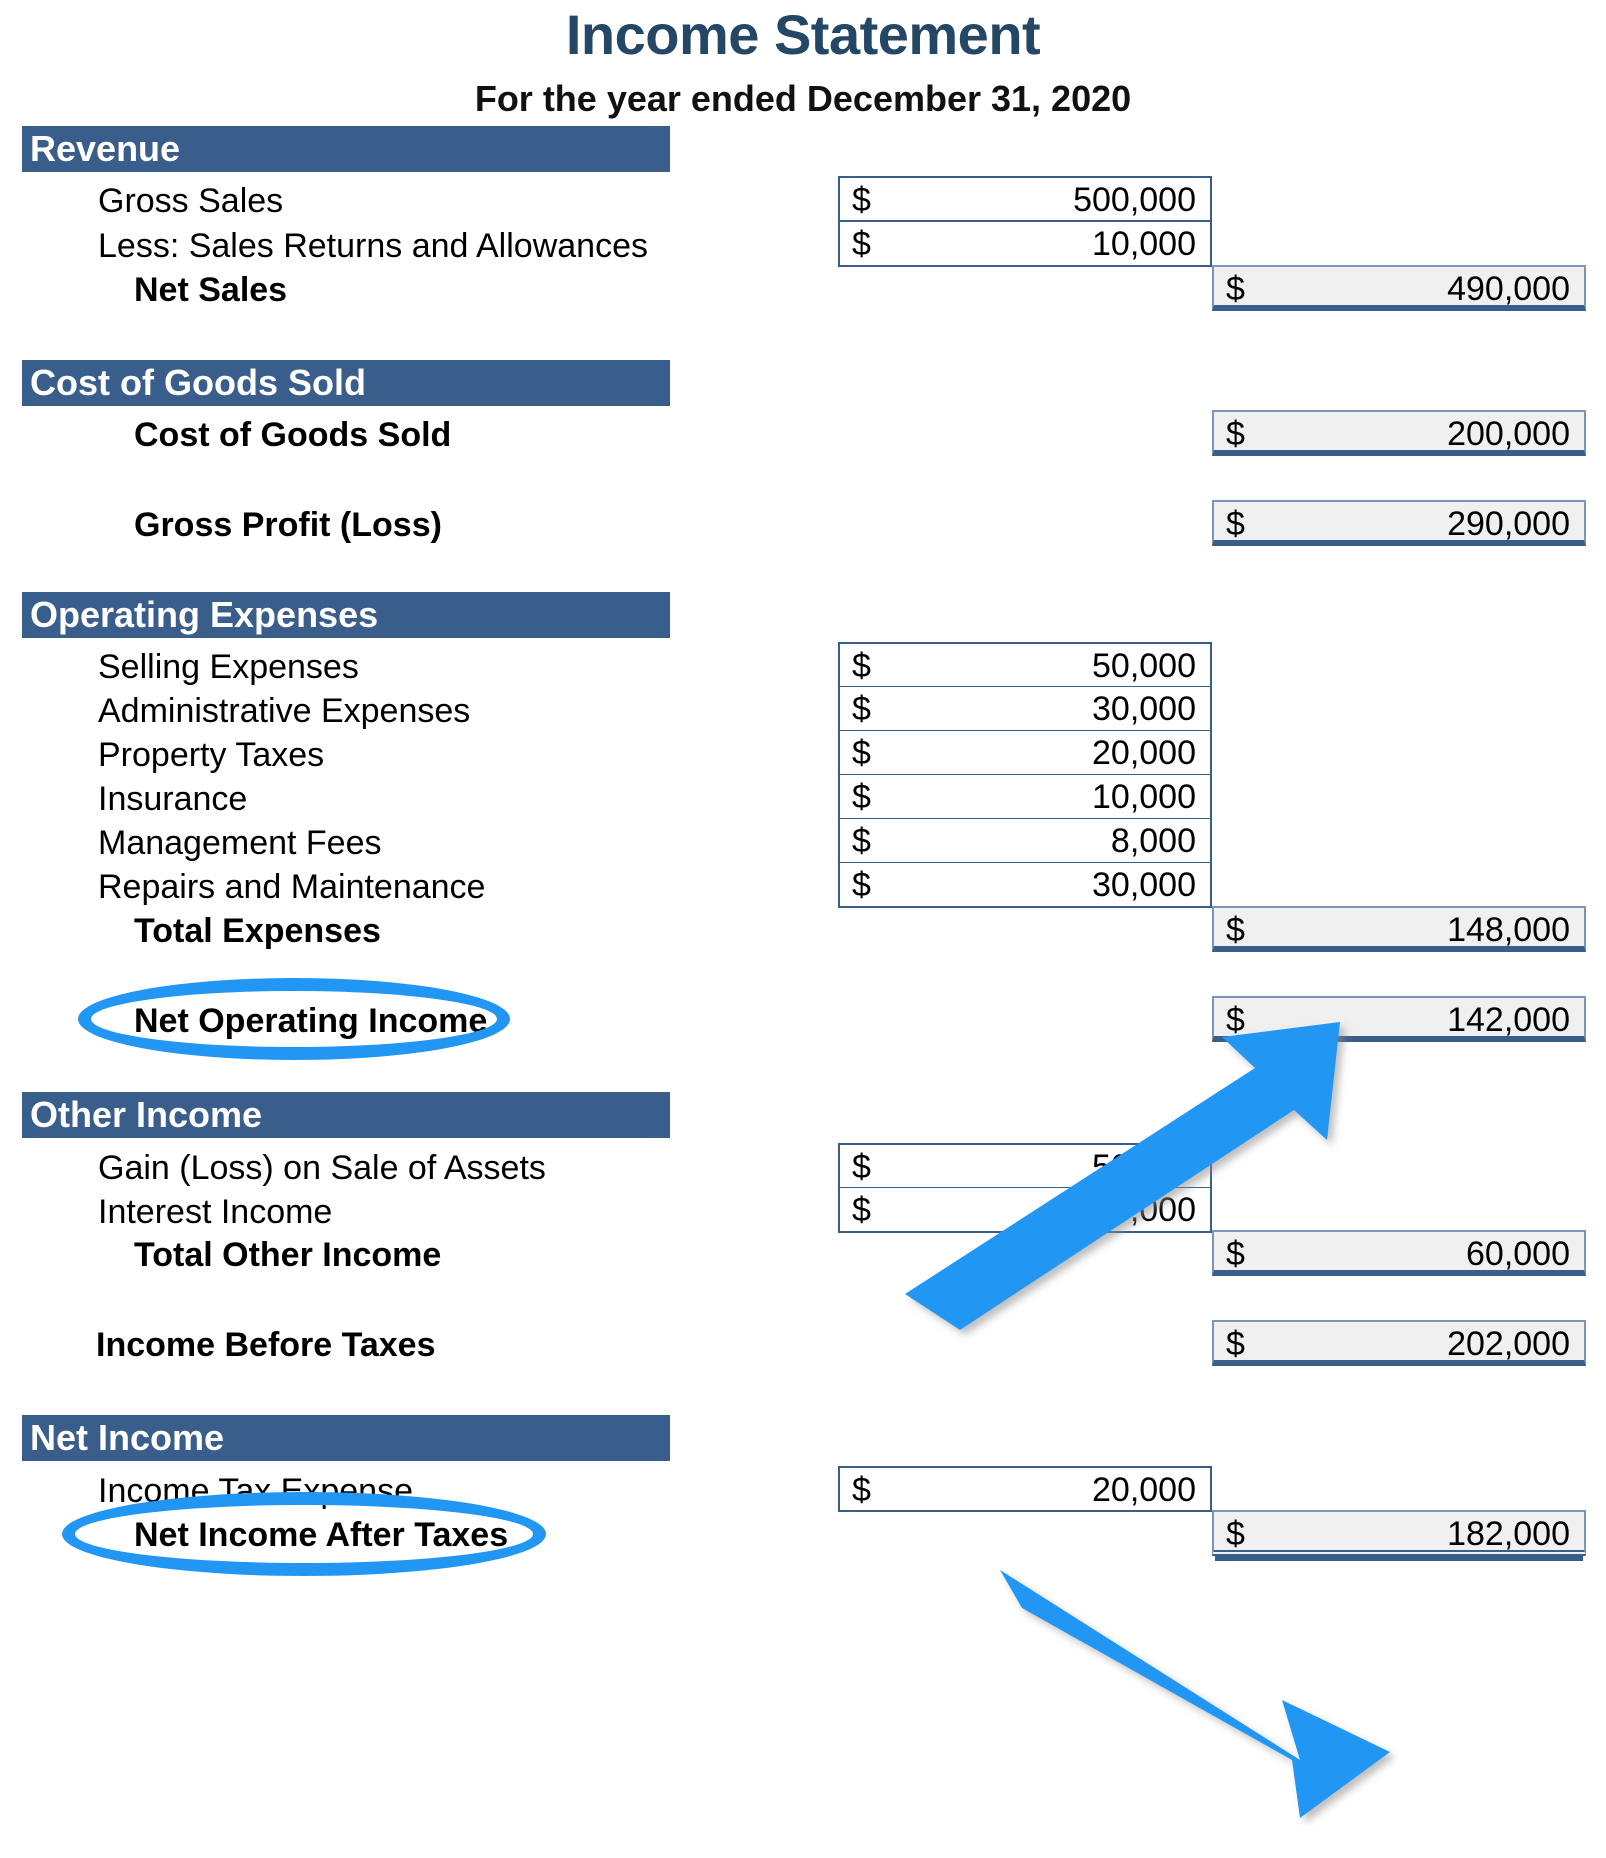 The height and width of the screenshot is (1858, 1606). I want to click on value-cogs: $ 200,000, so click(1399, 433).